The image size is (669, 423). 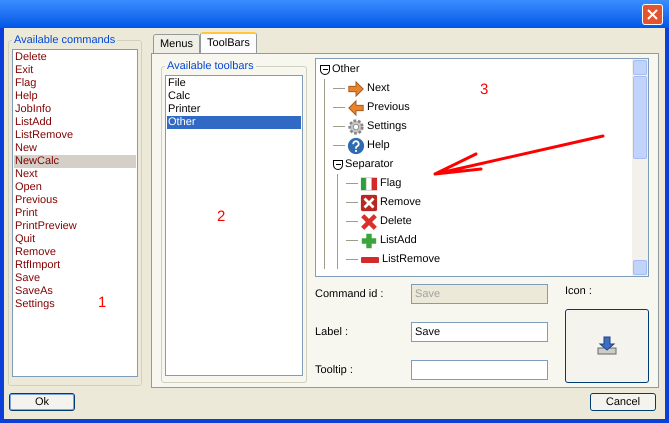 What do you see at coordinates (479, 332) in the screenshot?
I see `input-field: Save` at bounding box center [479, 332].